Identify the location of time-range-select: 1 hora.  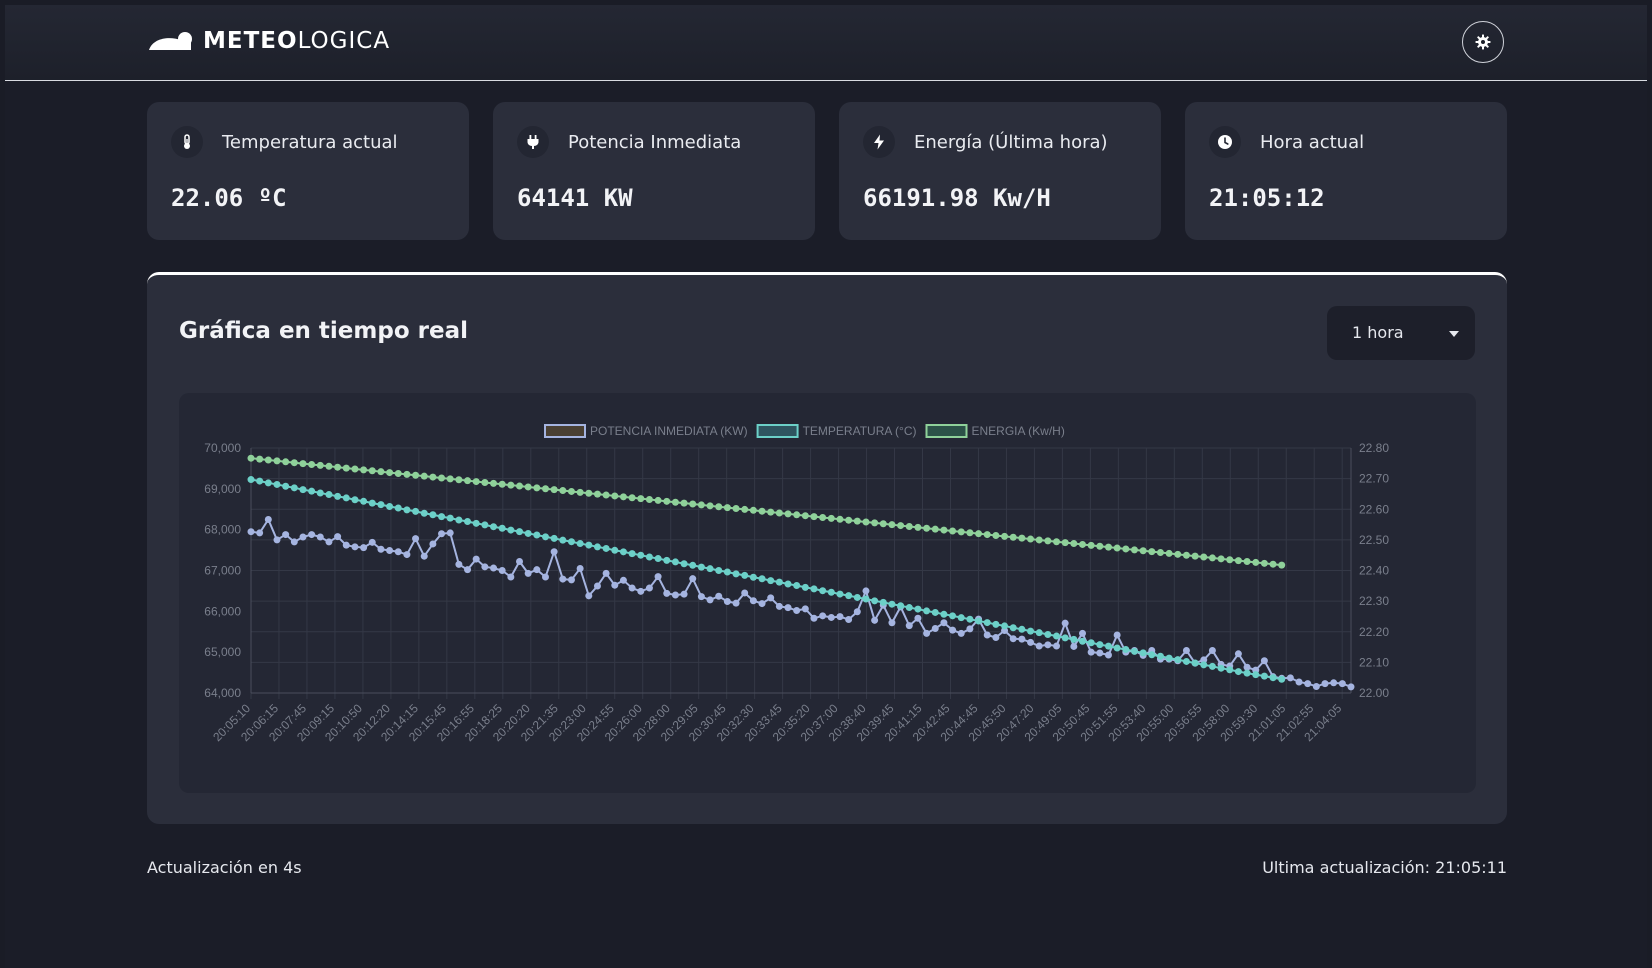
(1401, 333).